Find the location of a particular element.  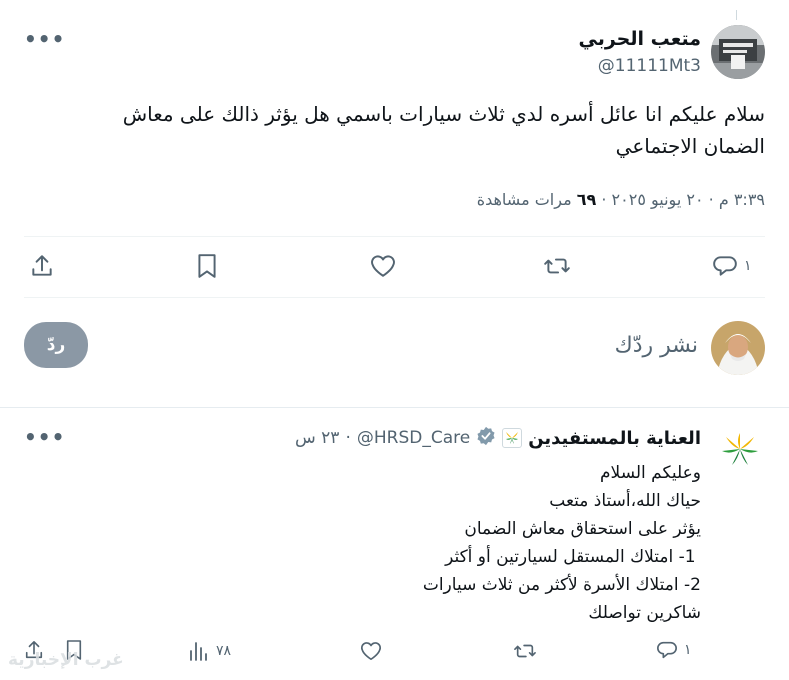

reply-submit-button: ردّ is located at coordinates (56, 345).